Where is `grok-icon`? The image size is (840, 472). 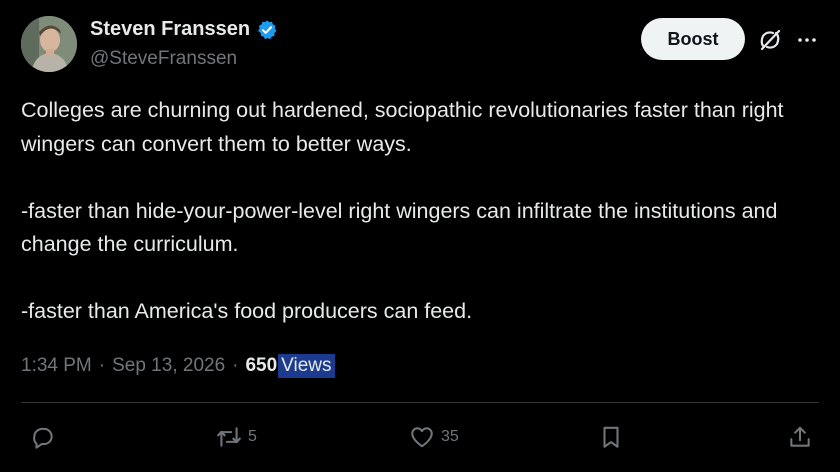
grok-icon is located at coordinates (770, 40).